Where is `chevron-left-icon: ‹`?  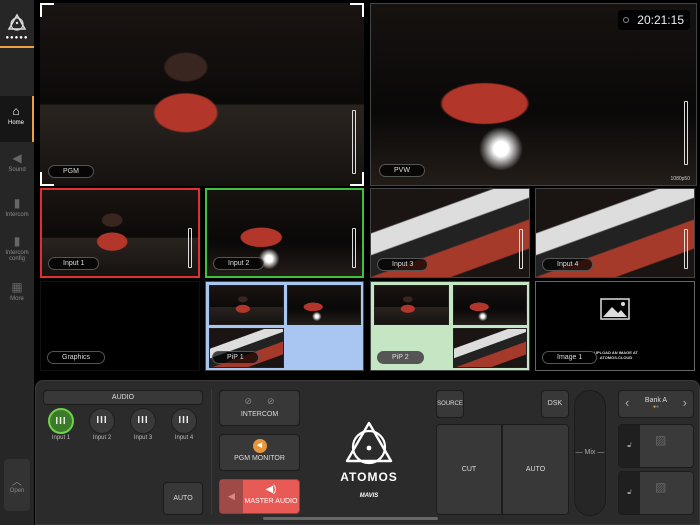 chevron-left-icon: ‹ is located at coordinates (627, 402).